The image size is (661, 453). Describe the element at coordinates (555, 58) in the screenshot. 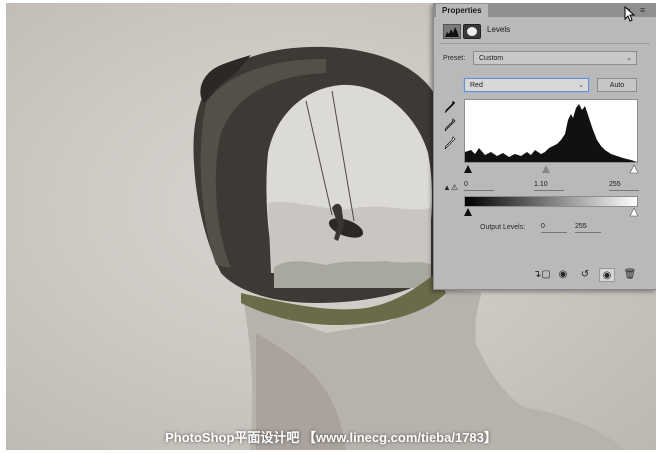

I see `preset-dropdown: Custom ⌄` at that location.